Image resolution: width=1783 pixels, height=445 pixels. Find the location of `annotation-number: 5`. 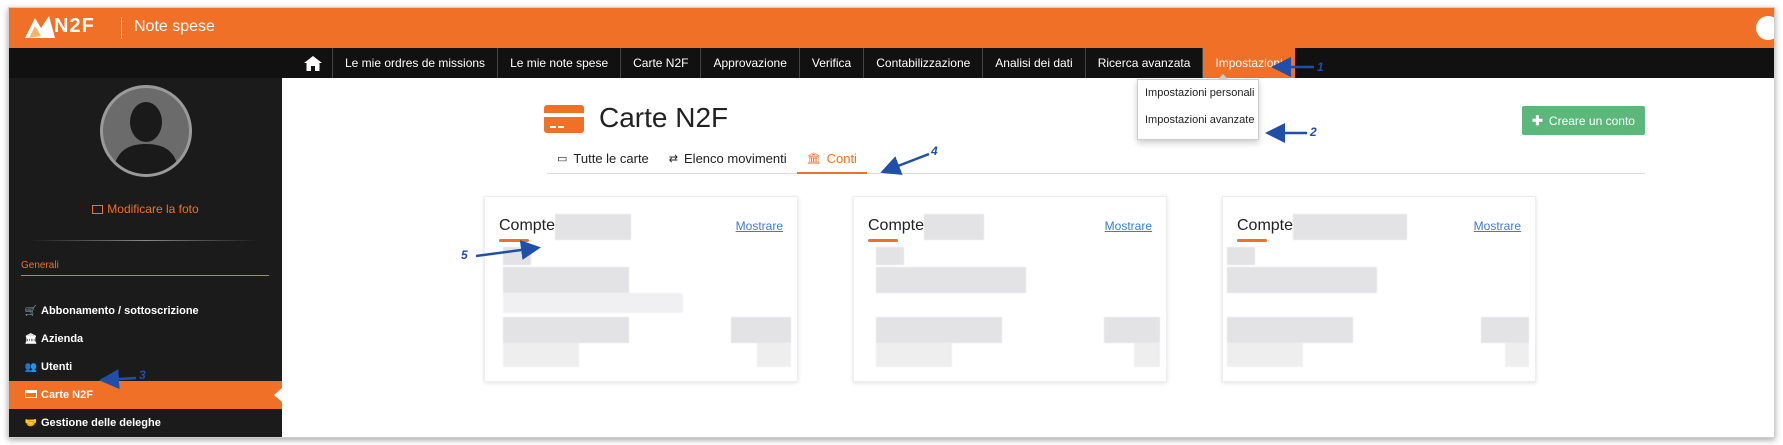

annotation-number: 5 is located at coordinates (464, 255).